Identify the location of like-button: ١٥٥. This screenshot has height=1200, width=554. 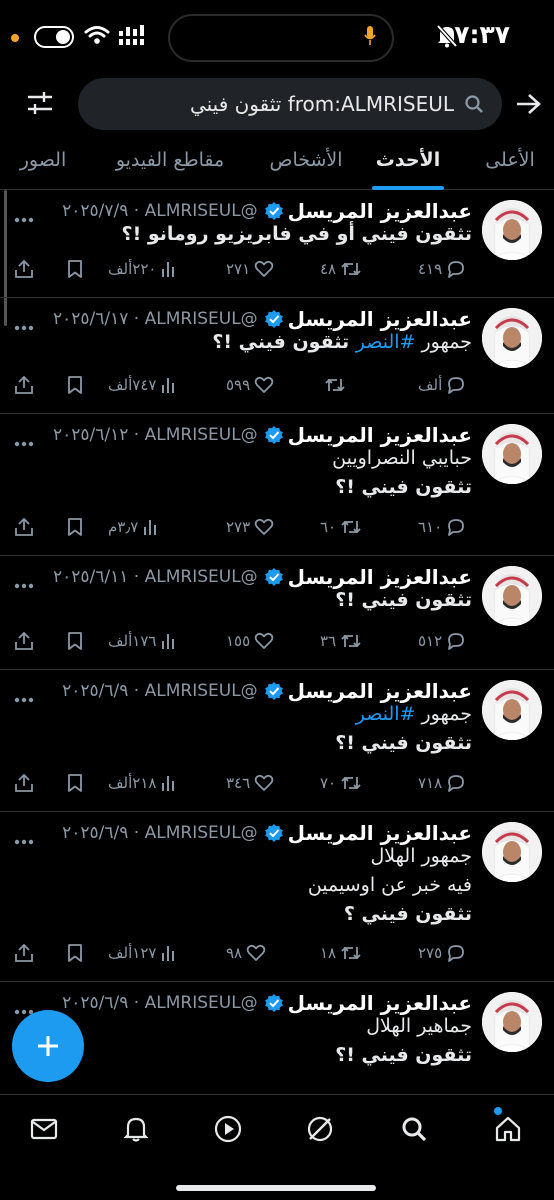
(250, 641).